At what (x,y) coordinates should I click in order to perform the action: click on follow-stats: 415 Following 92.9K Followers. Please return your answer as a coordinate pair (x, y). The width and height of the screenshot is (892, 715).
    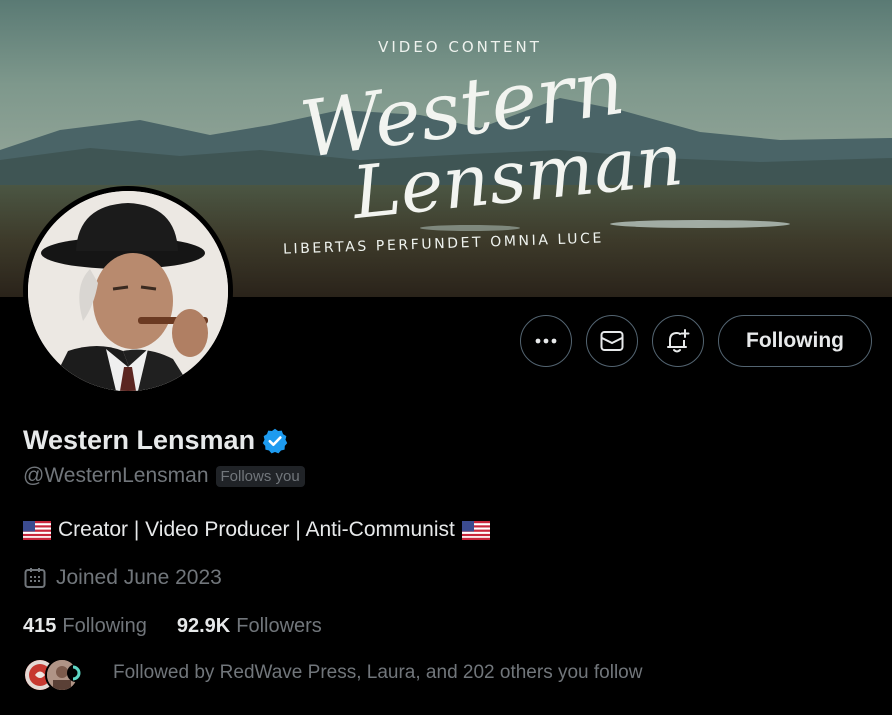
    Looking at the image, I should click on (187, 626).